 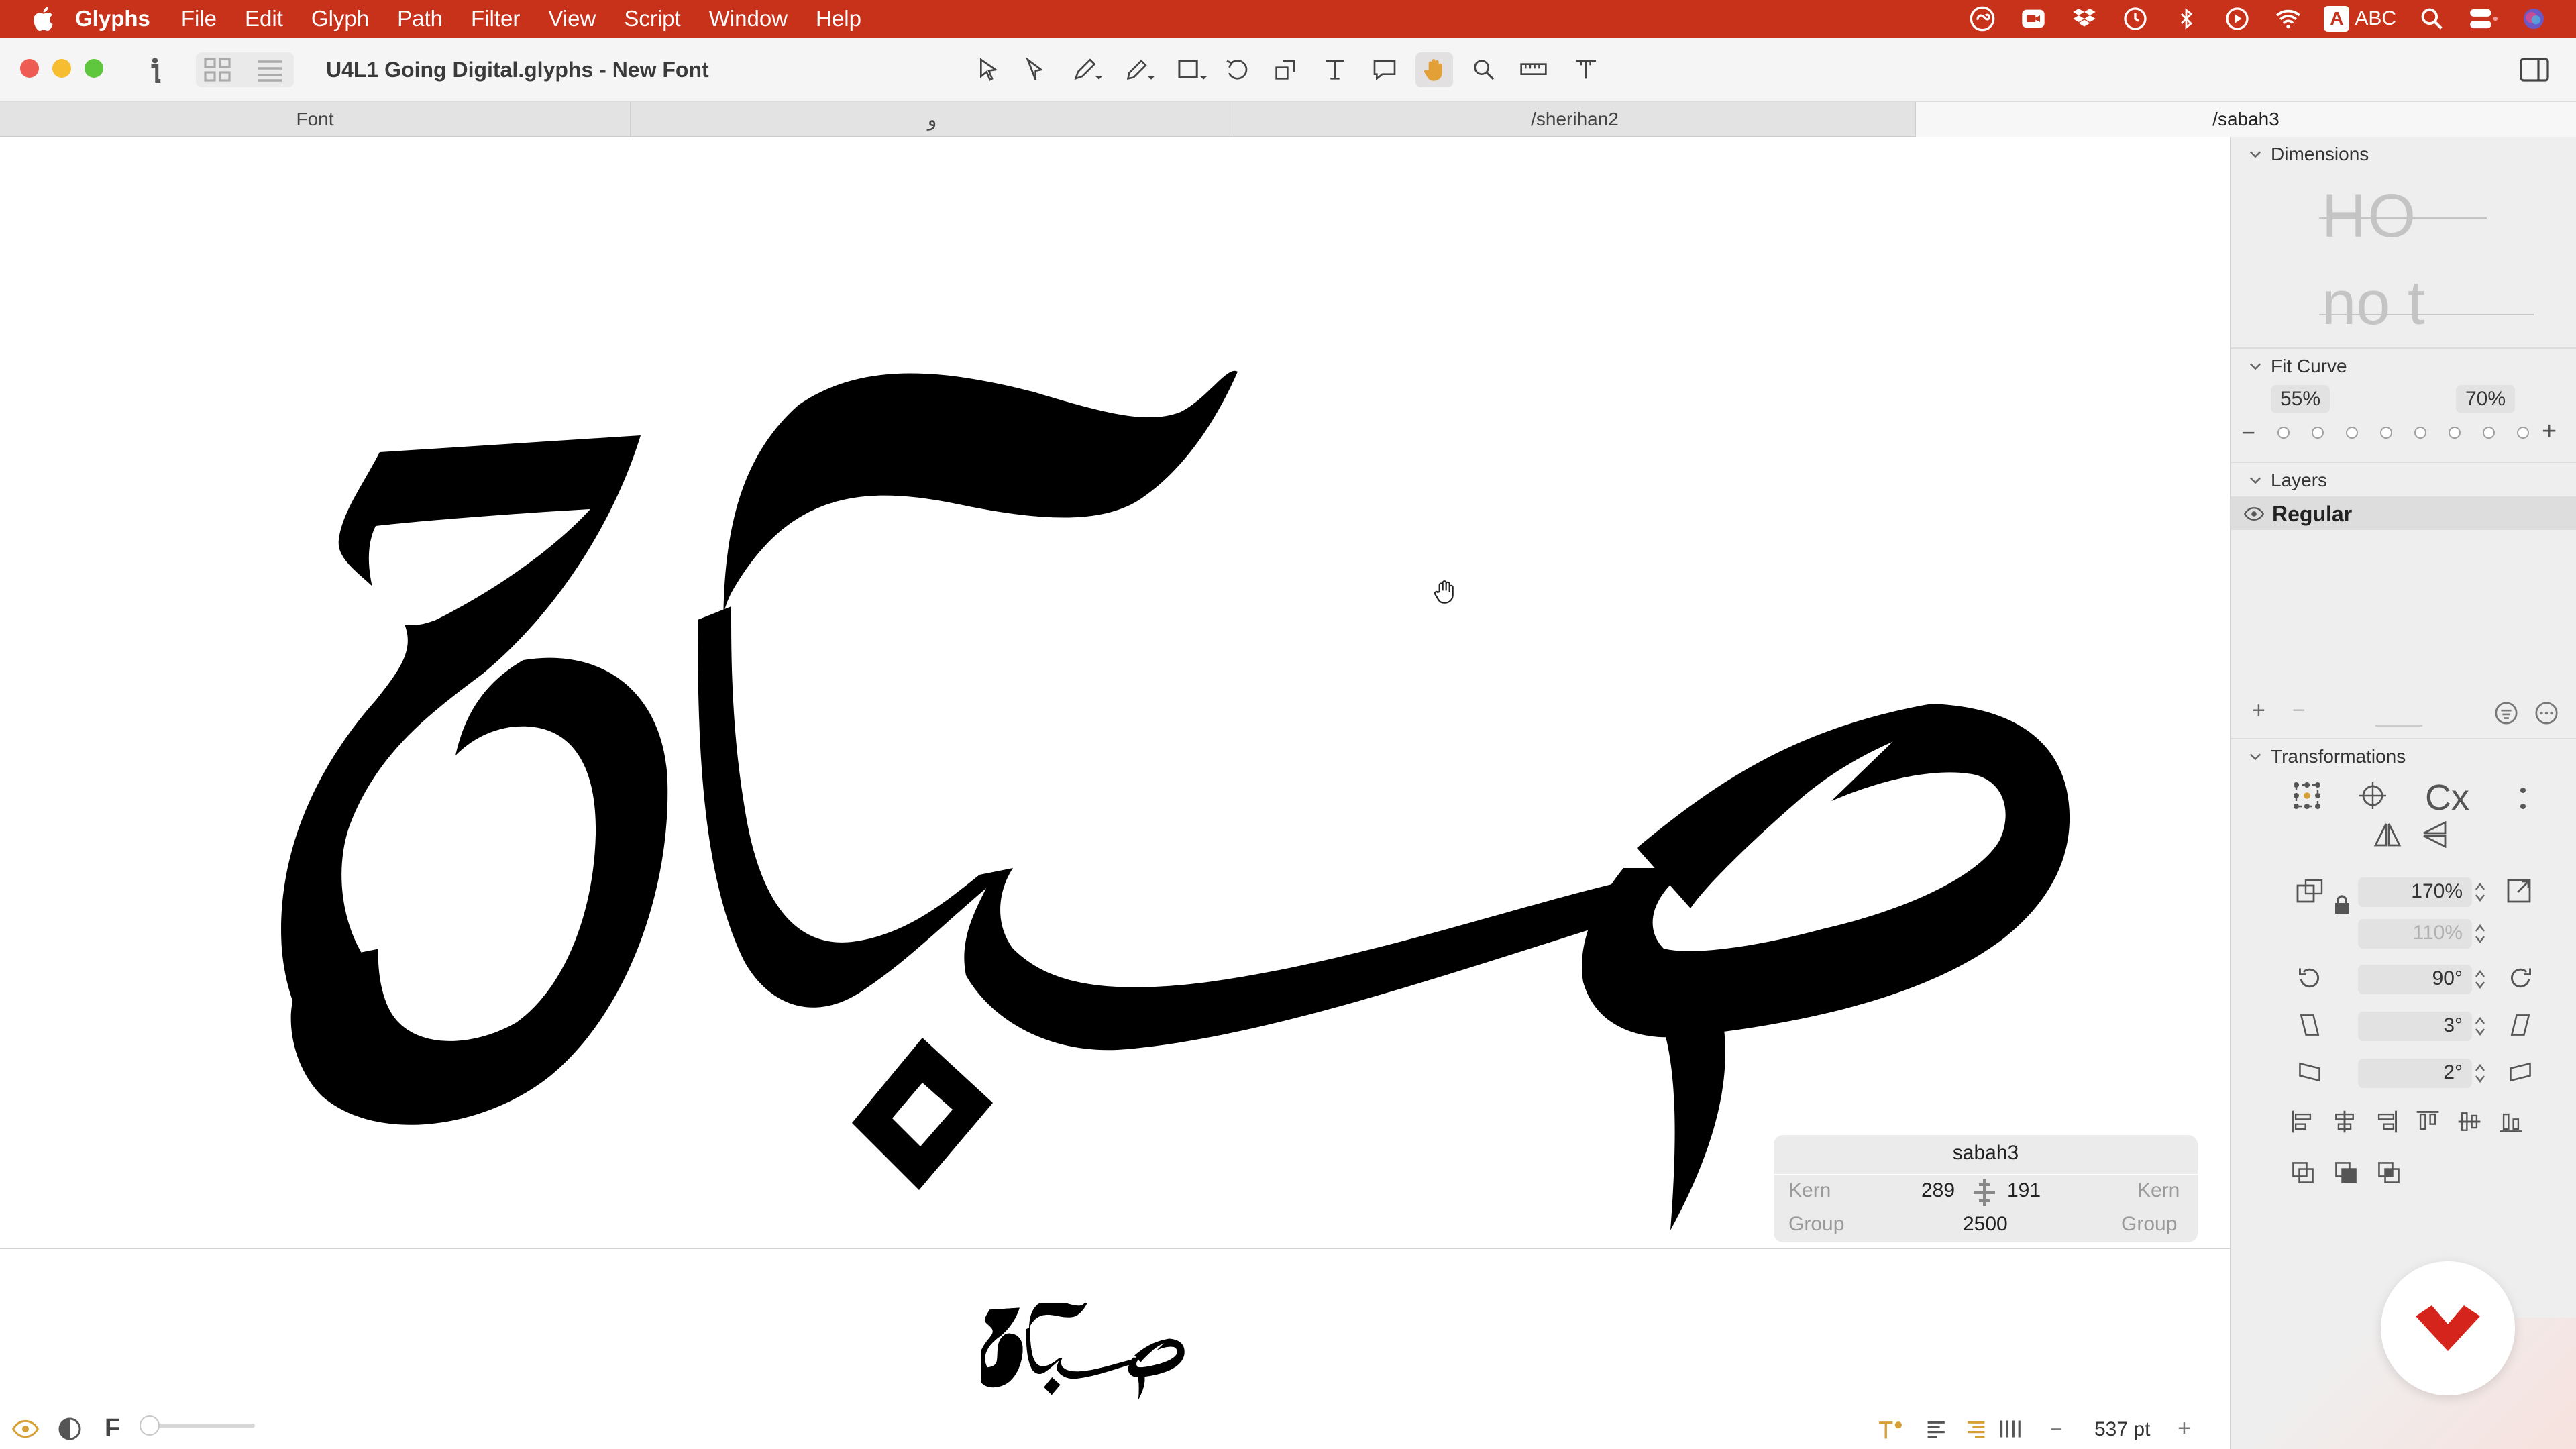 I want to click on primitives-tool-icon, so click(x=1191, y=69).